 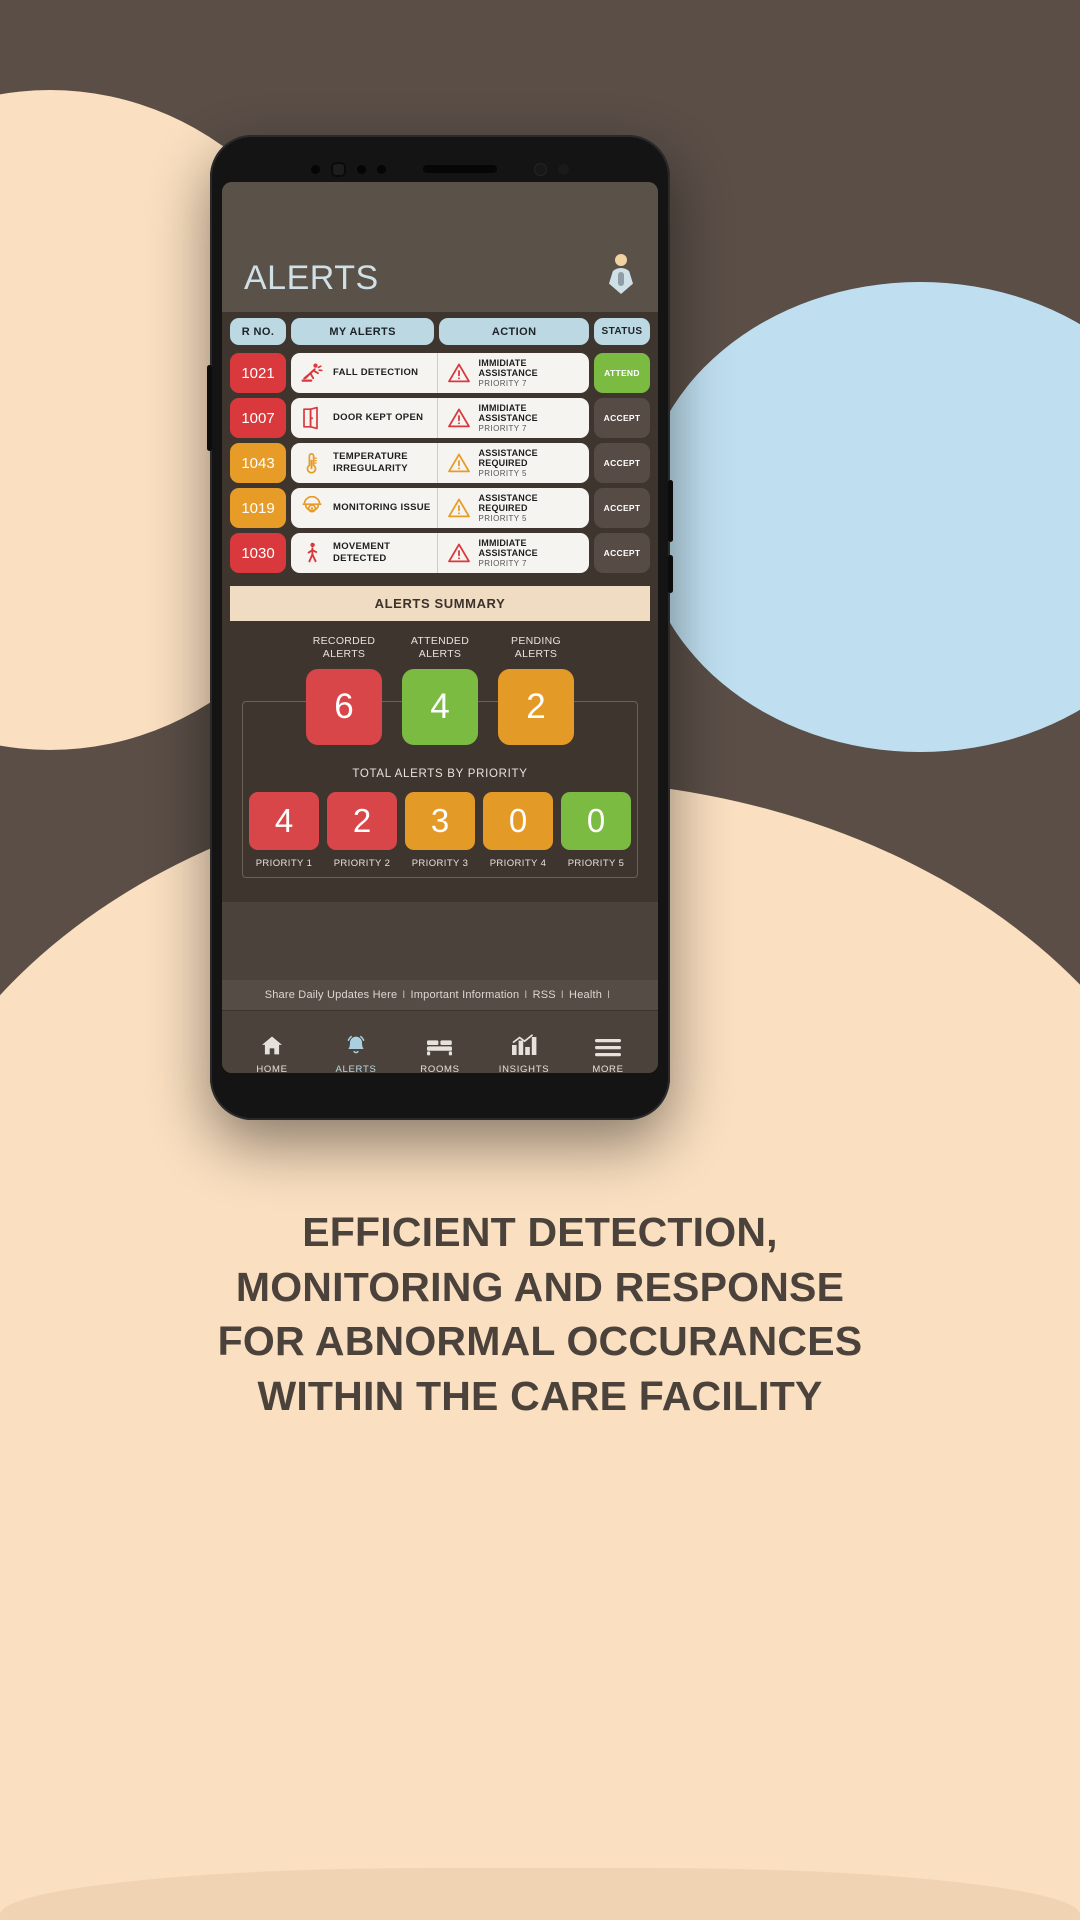 I want to click on nav-label: ROOMS, so click(x=440, y=1068).